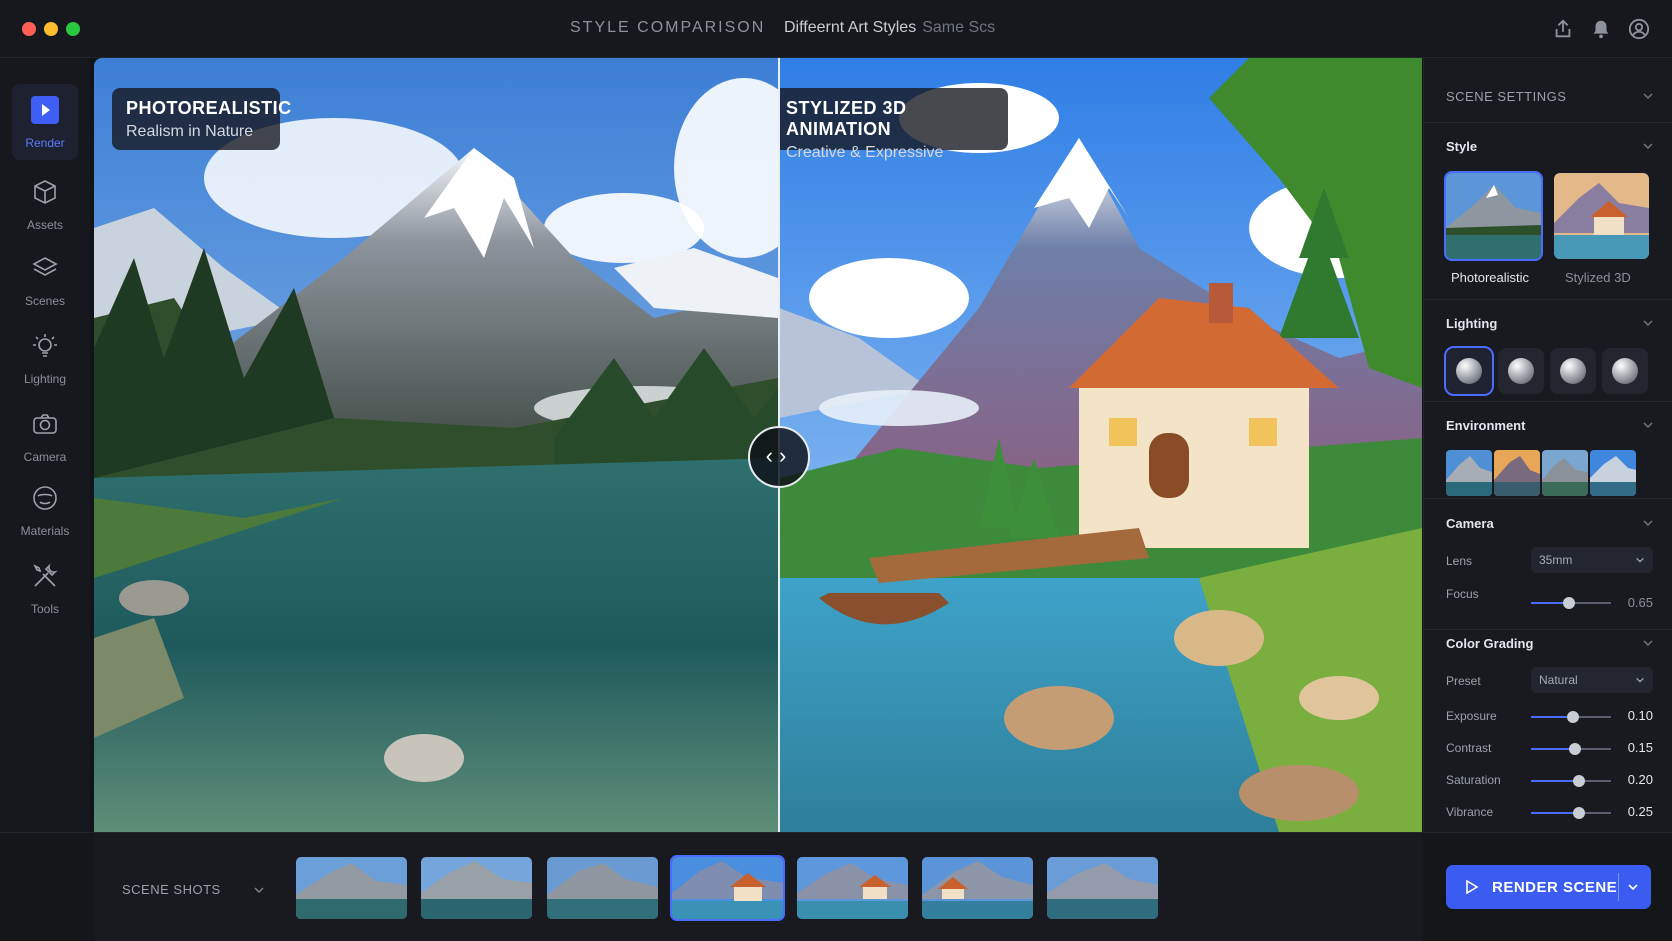  I want to click on rail-item-lighting: Lighting, so click(45, 358).